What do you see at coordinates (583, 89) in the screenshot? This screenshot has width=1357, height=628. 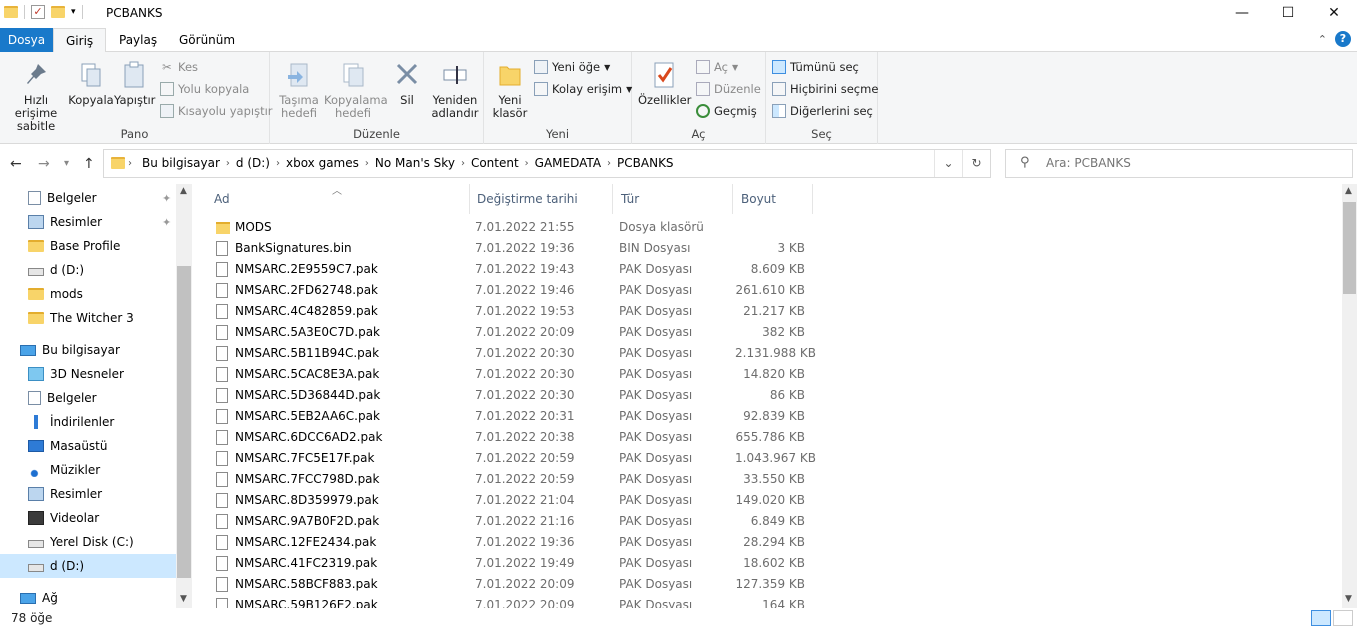 I see `easy-access-button: Kolay erişim ▼` at bounding box center [583, 89].